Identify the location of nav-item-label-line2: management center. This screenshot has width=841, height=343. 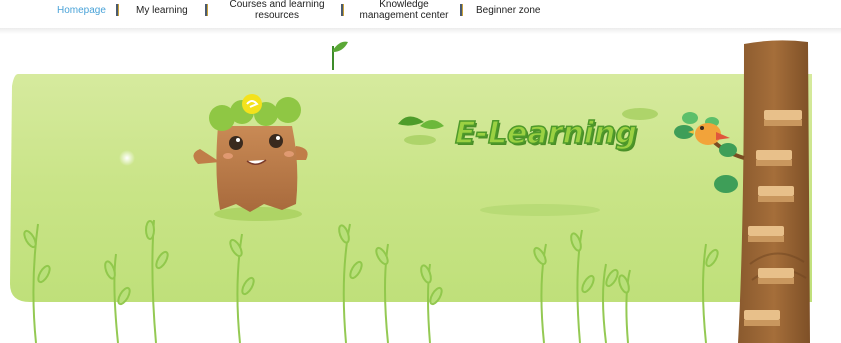
(404, 15).